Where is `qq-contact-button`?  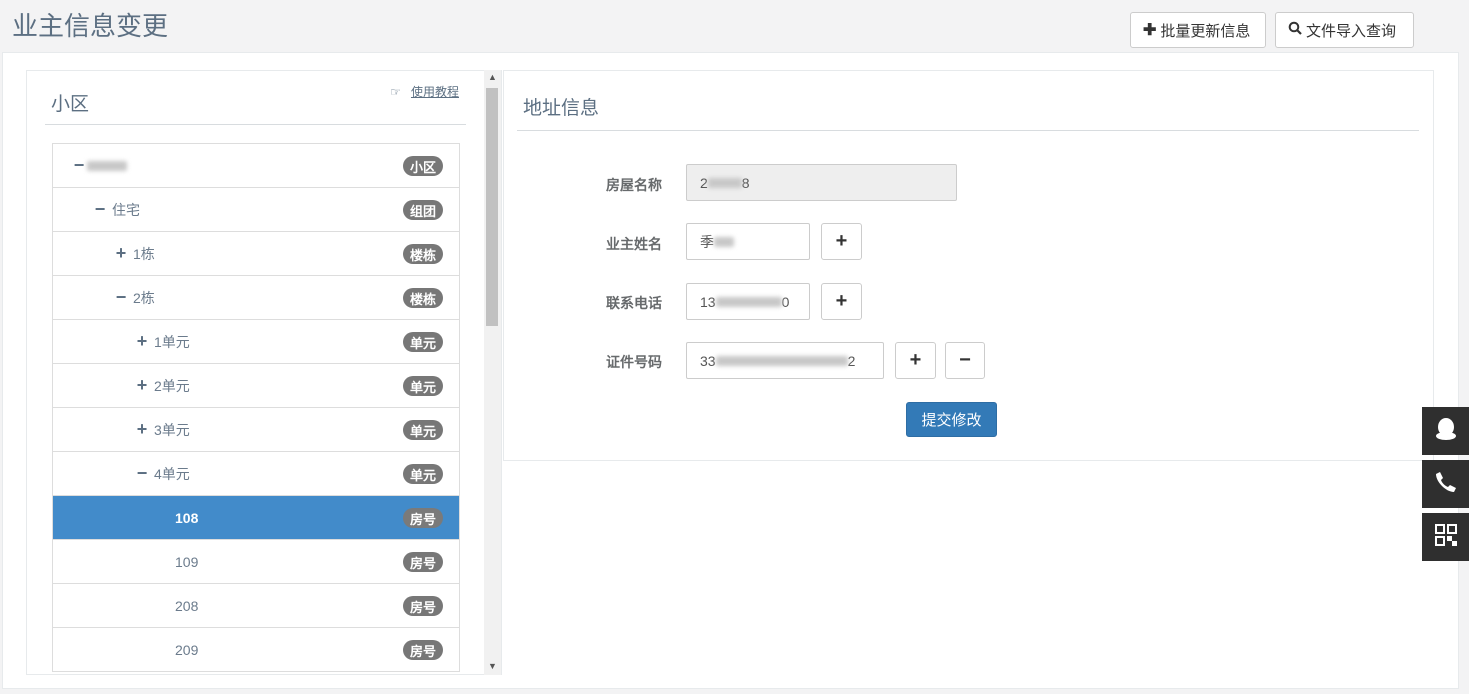 qq-contact-button is located at coordinates (1445, 431).